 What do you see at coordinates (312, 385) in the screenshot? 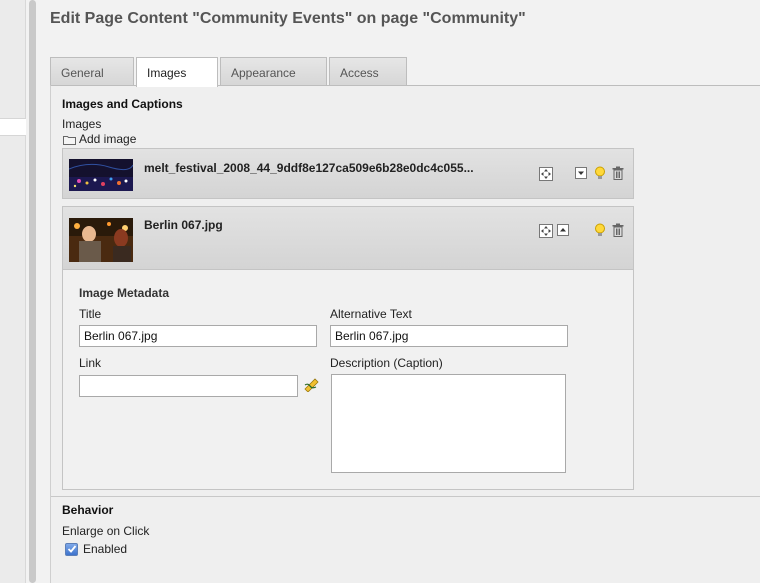
I see `link-wizard-icon` at bounding box center [312, 385].